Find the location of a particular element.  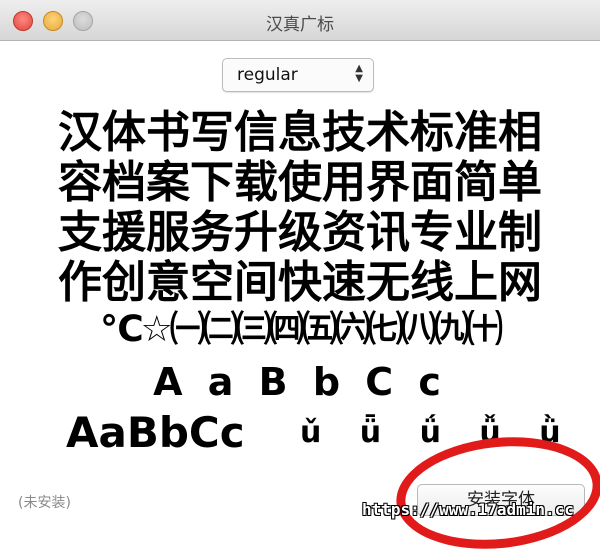

preview-line: 汉体书写信息技术标准相 is located at coordinates (300, 132).